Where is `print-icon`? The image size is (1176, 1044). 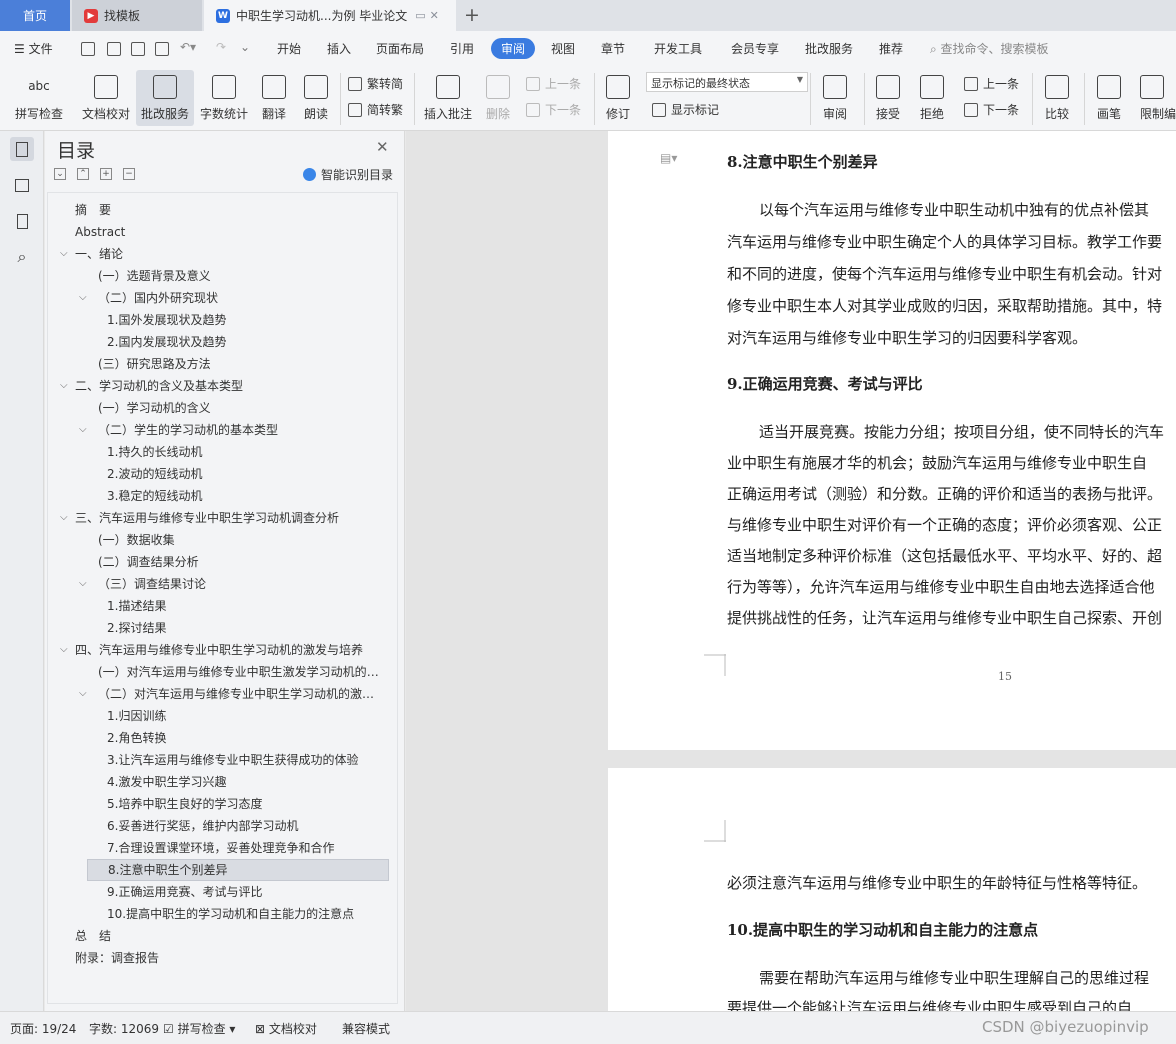
print-icon is located at coordinates (138, 49).